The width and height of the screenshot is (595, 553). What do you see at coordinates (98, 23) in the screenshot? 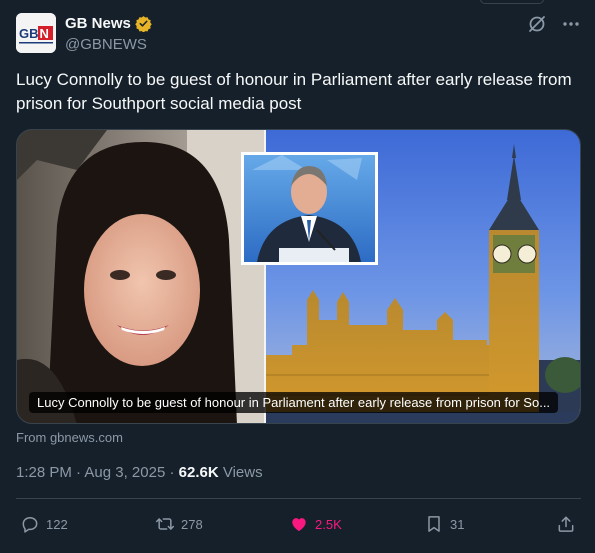
I see `author-name-label: GB News` at bounding box center [98, 23].